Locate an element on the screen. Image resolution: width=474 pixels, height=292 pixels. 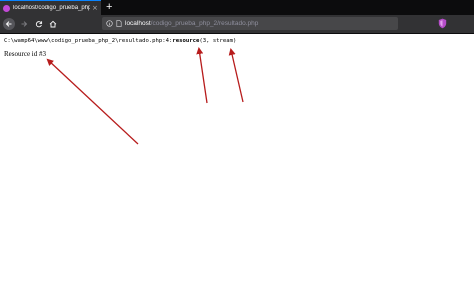
reload-button is located at coordinates (39, 24).